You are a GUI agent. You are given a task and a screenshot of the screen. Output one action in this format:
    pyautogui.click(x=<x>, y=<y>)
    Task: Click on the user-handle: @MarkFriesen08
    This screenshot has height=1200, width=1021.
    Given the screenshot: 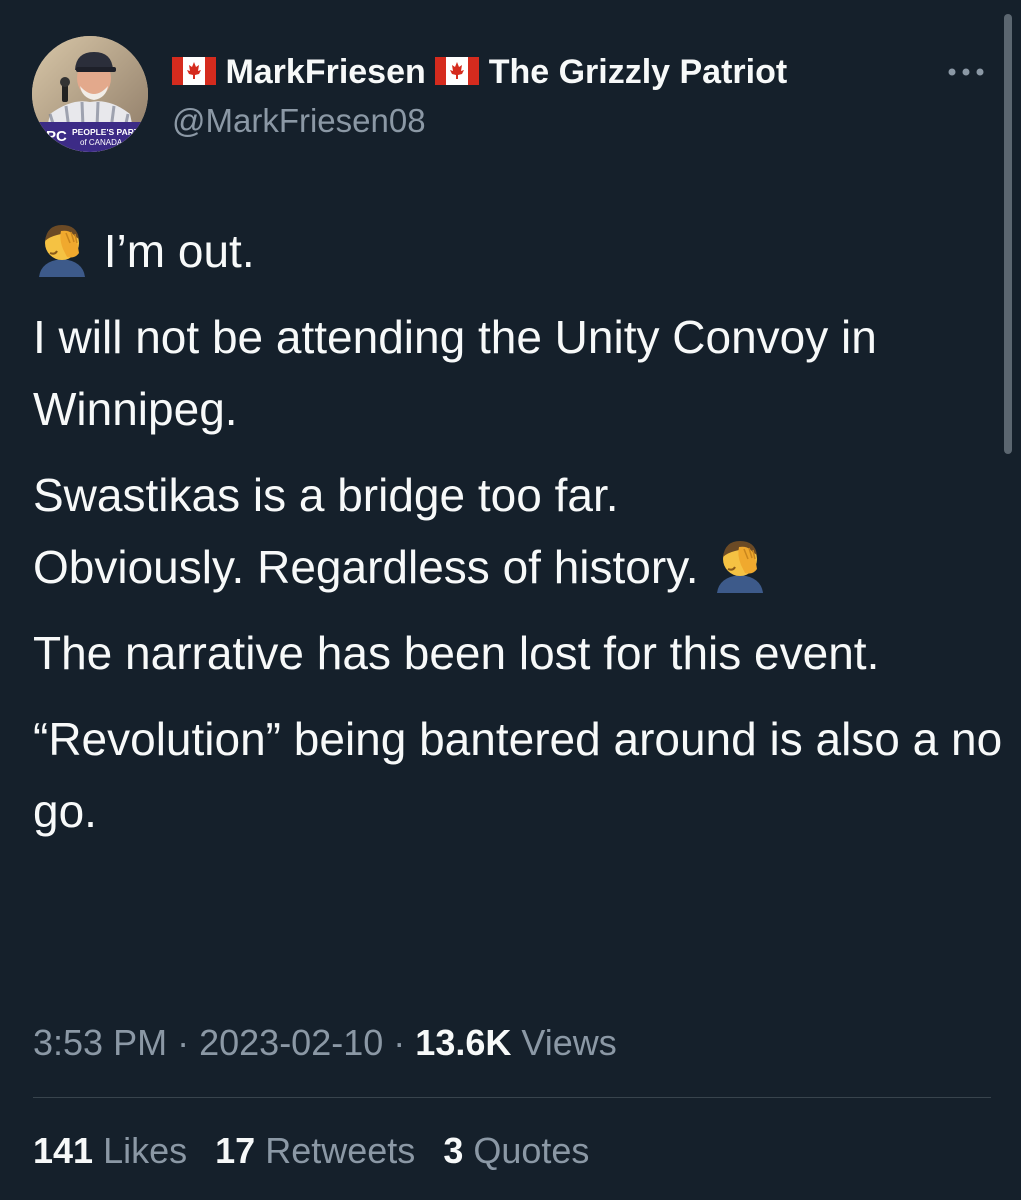 What is the action you would take?
    pyautogui.click(x=299, y=121)
    